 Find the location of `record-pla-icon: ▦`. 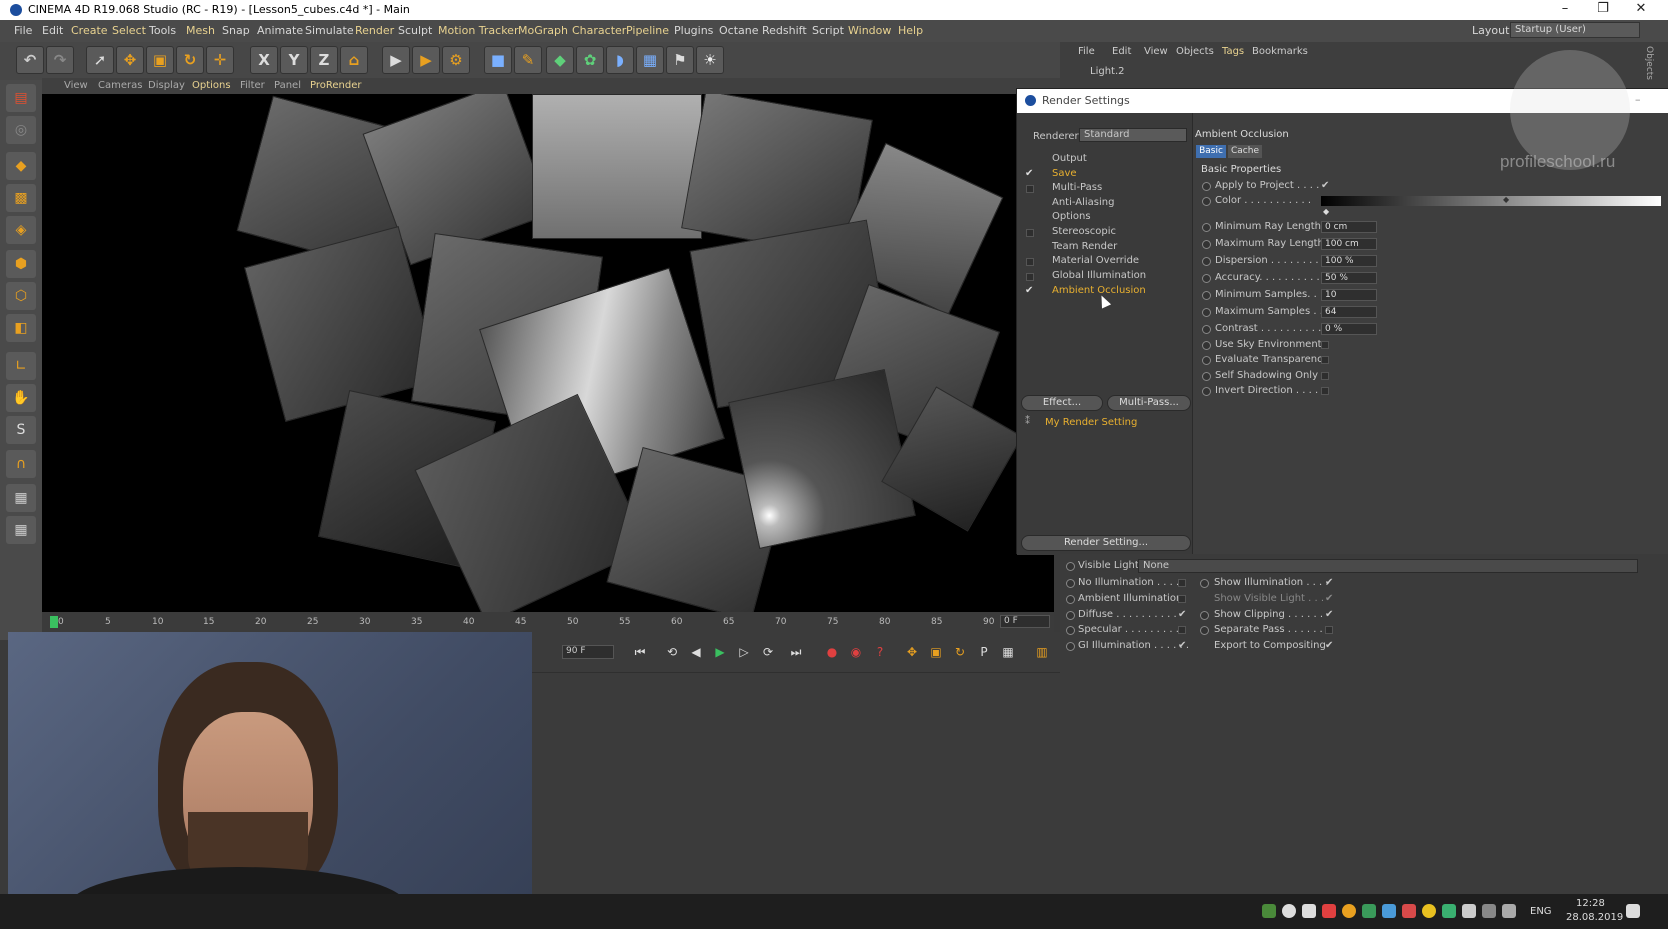

record-pla-icon: ▦ is located at coordinates (1008, 652).